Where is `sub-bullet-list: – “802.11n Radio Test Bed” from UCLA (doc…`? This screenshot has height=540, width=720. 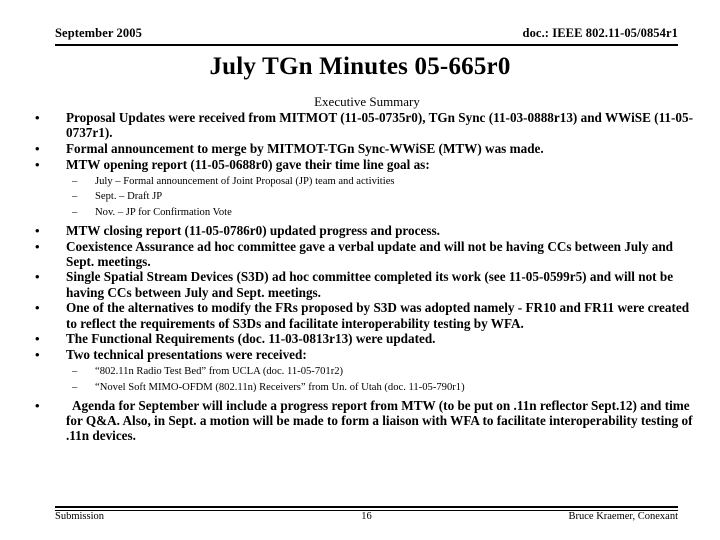
sub-bullet-list: – “802.11n Radio Test Bed” from UCLA (doc… is located at coordinates (364, 379).